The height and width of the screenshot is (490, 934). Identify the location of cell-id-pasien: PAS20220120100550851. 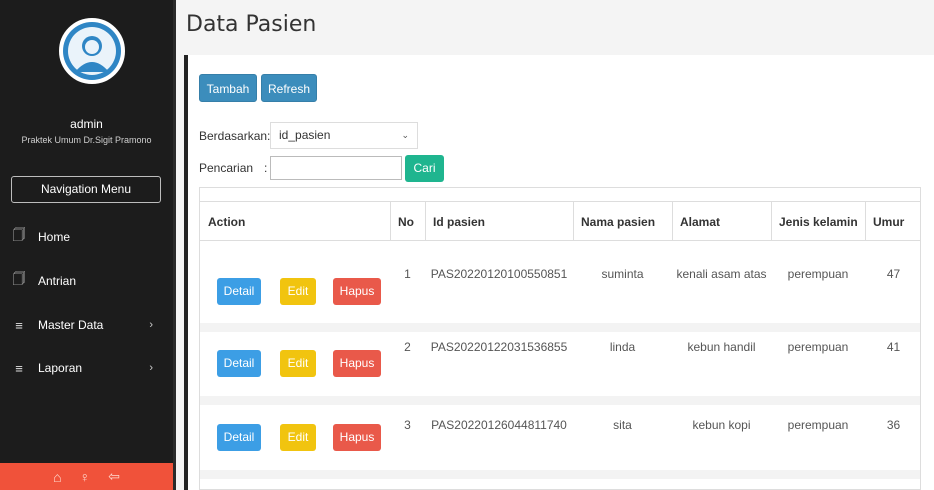
(499, 274).